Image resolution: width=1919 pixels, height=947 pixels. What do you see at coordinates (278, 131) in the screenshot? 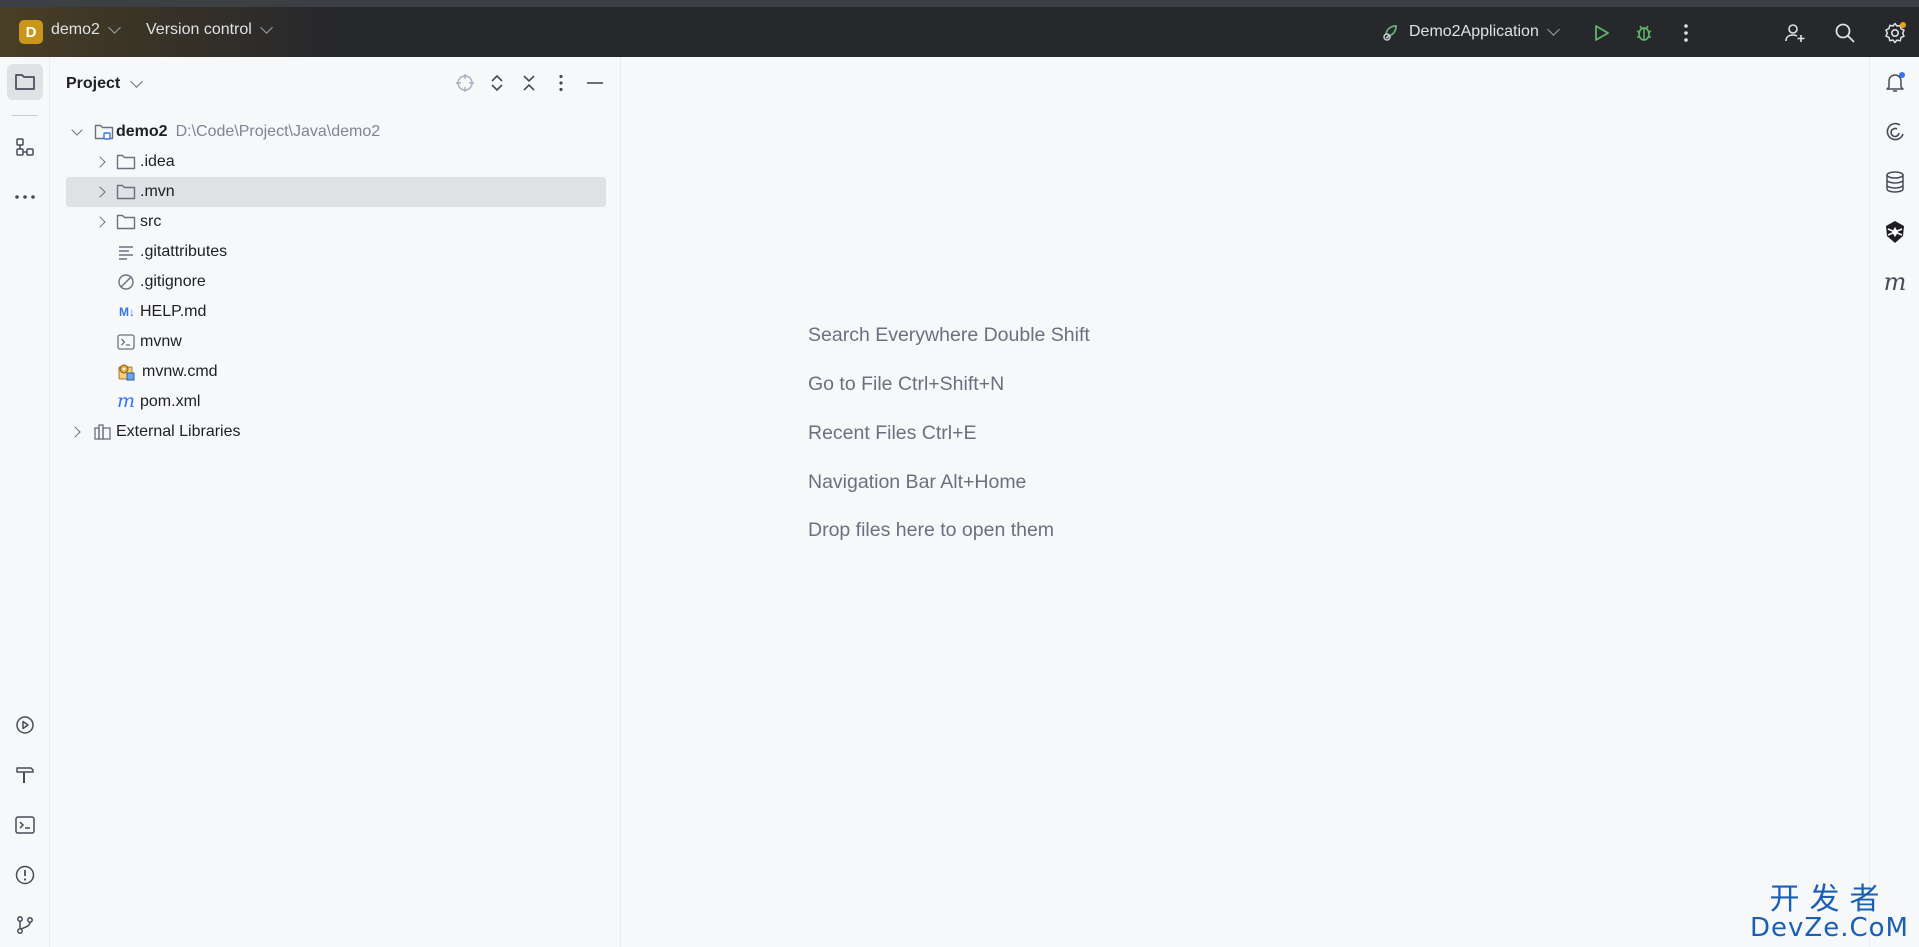
I see `tree-path: D:\Code\Project\Java\demo2` at bounding box center [278, 131].